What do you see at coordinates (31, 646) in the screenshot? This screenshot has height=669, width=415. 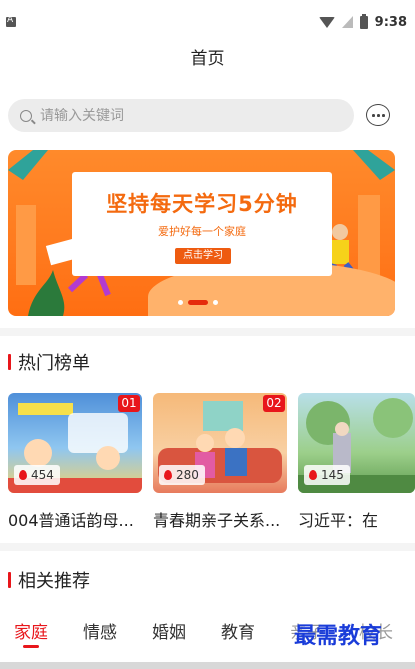 I see `active-tab-indicator` at bounding box center [31, 646].